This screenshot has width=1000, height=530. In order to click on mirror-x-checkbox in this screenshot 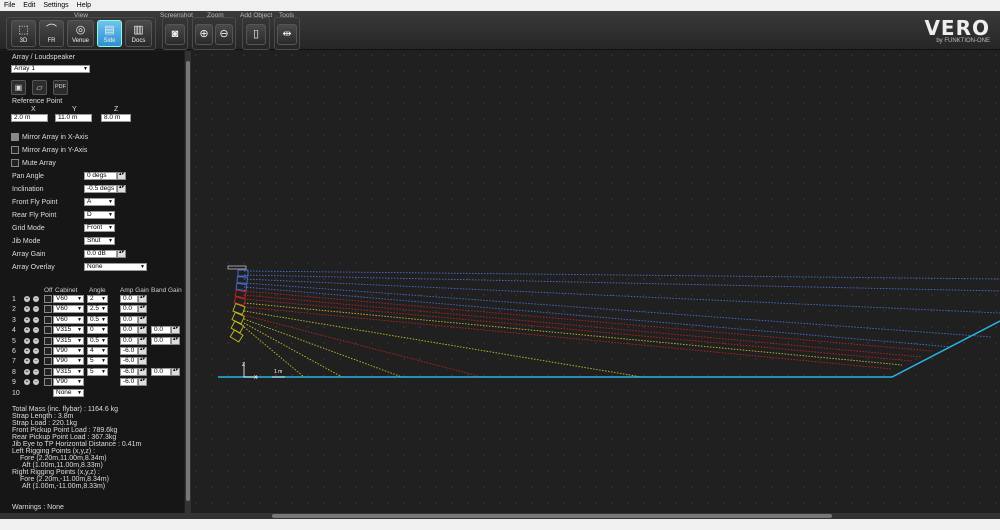, I will do `click(15, 137)`.